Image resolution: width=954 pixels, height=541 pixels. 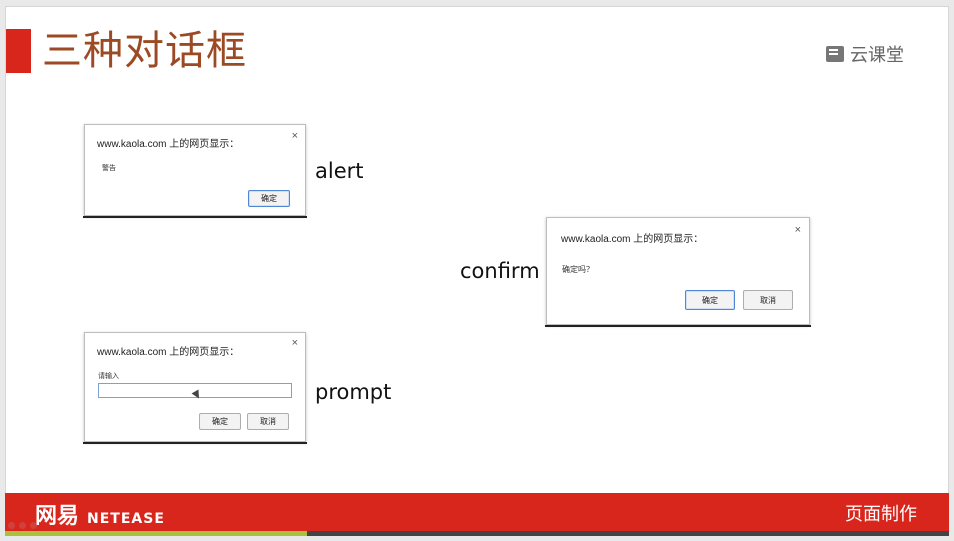 I want to click on dialog-message: 警告, so click(x=109, y=168).